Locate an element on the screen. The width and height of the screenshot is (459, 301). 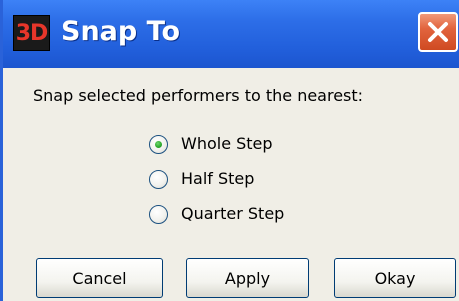
radio-button-whole-step is located at coordinates (158, 144).